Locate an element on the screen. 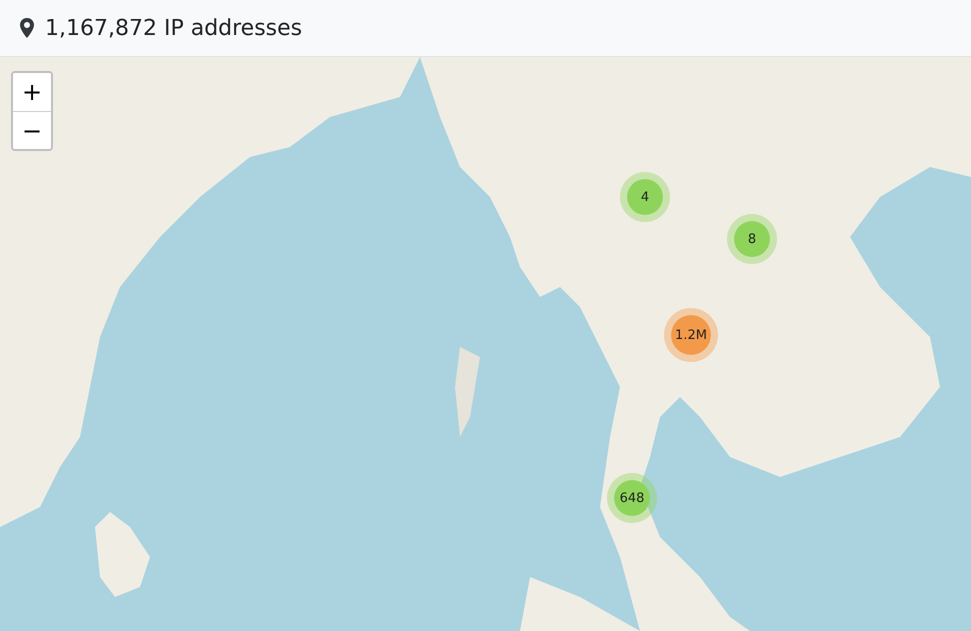  map-marker-icon is located at coordinates (27, 28).